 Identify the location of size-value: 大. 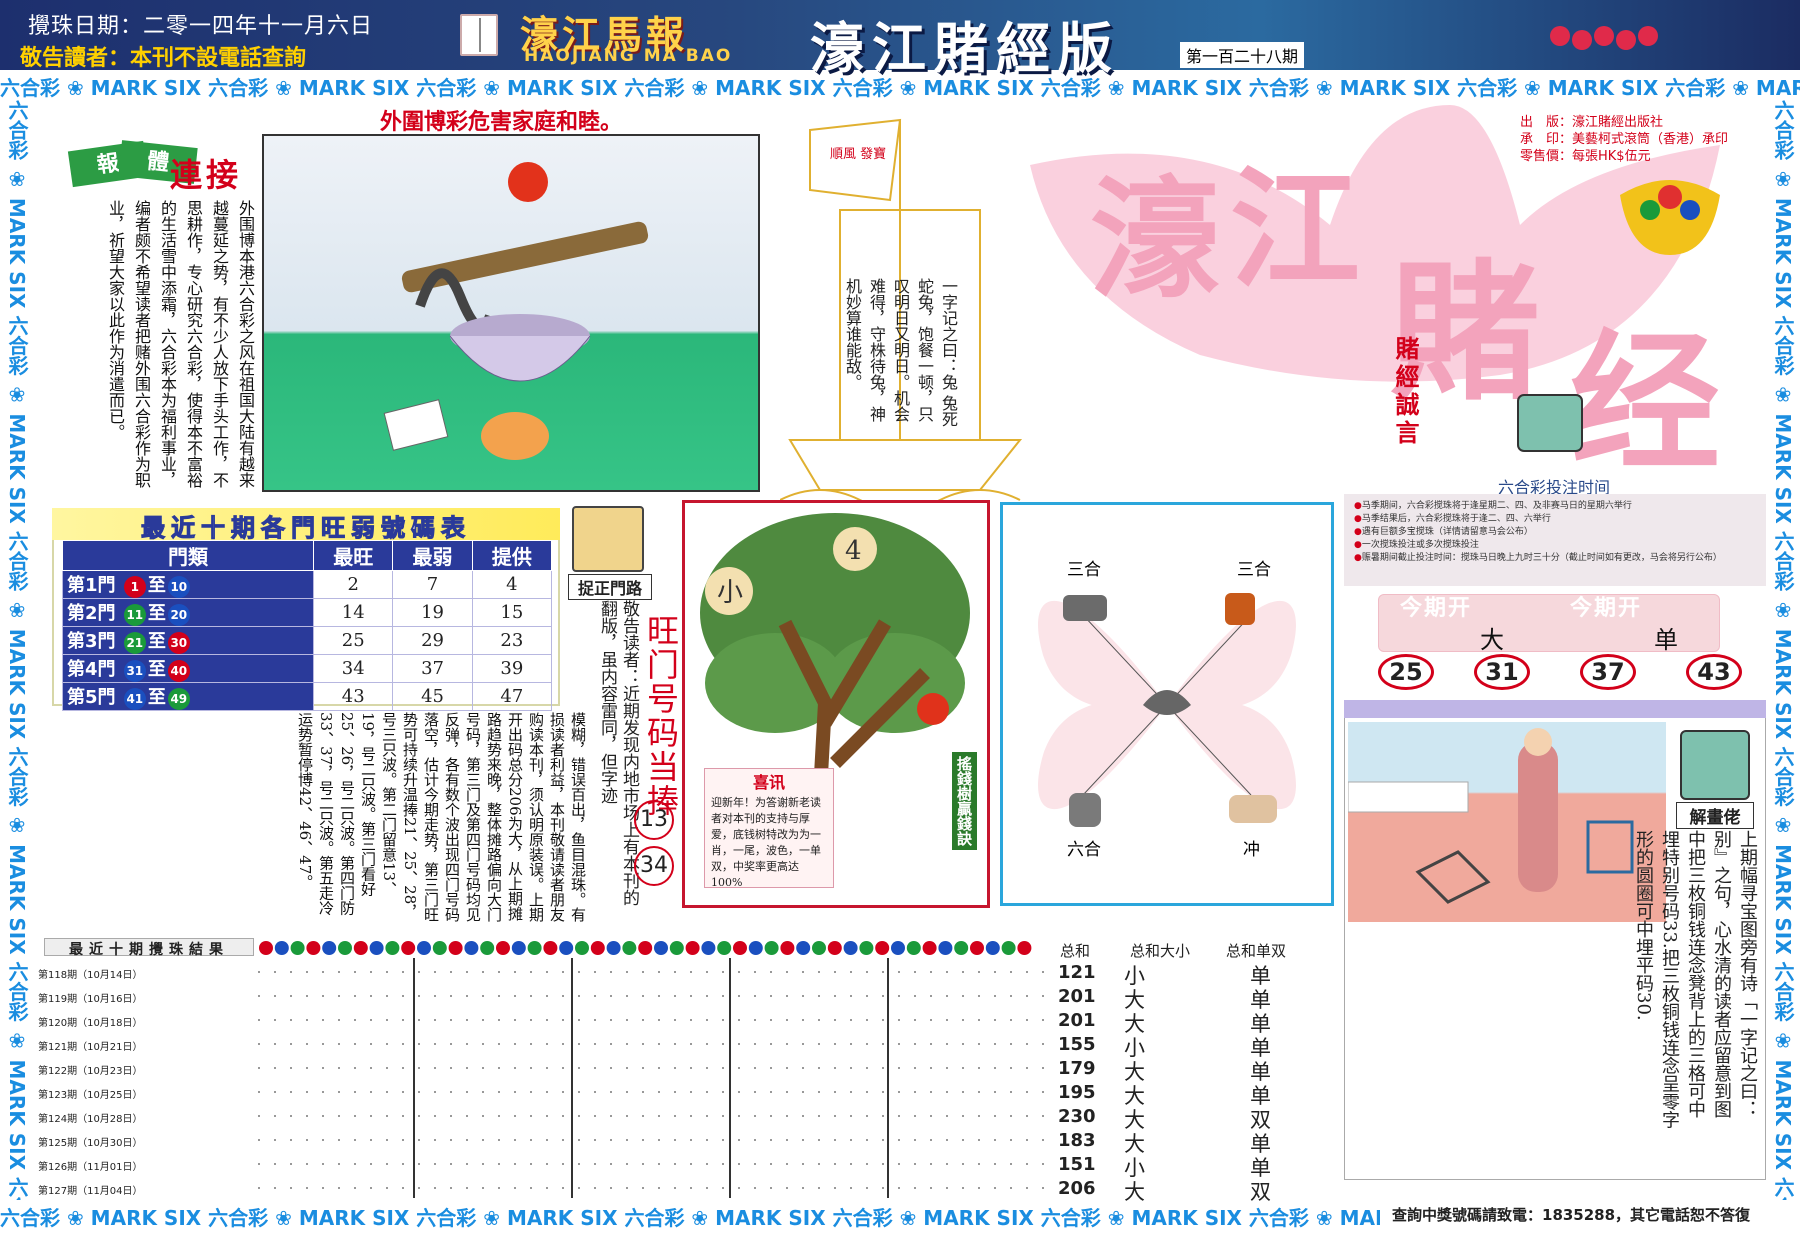
(1134, 1192).